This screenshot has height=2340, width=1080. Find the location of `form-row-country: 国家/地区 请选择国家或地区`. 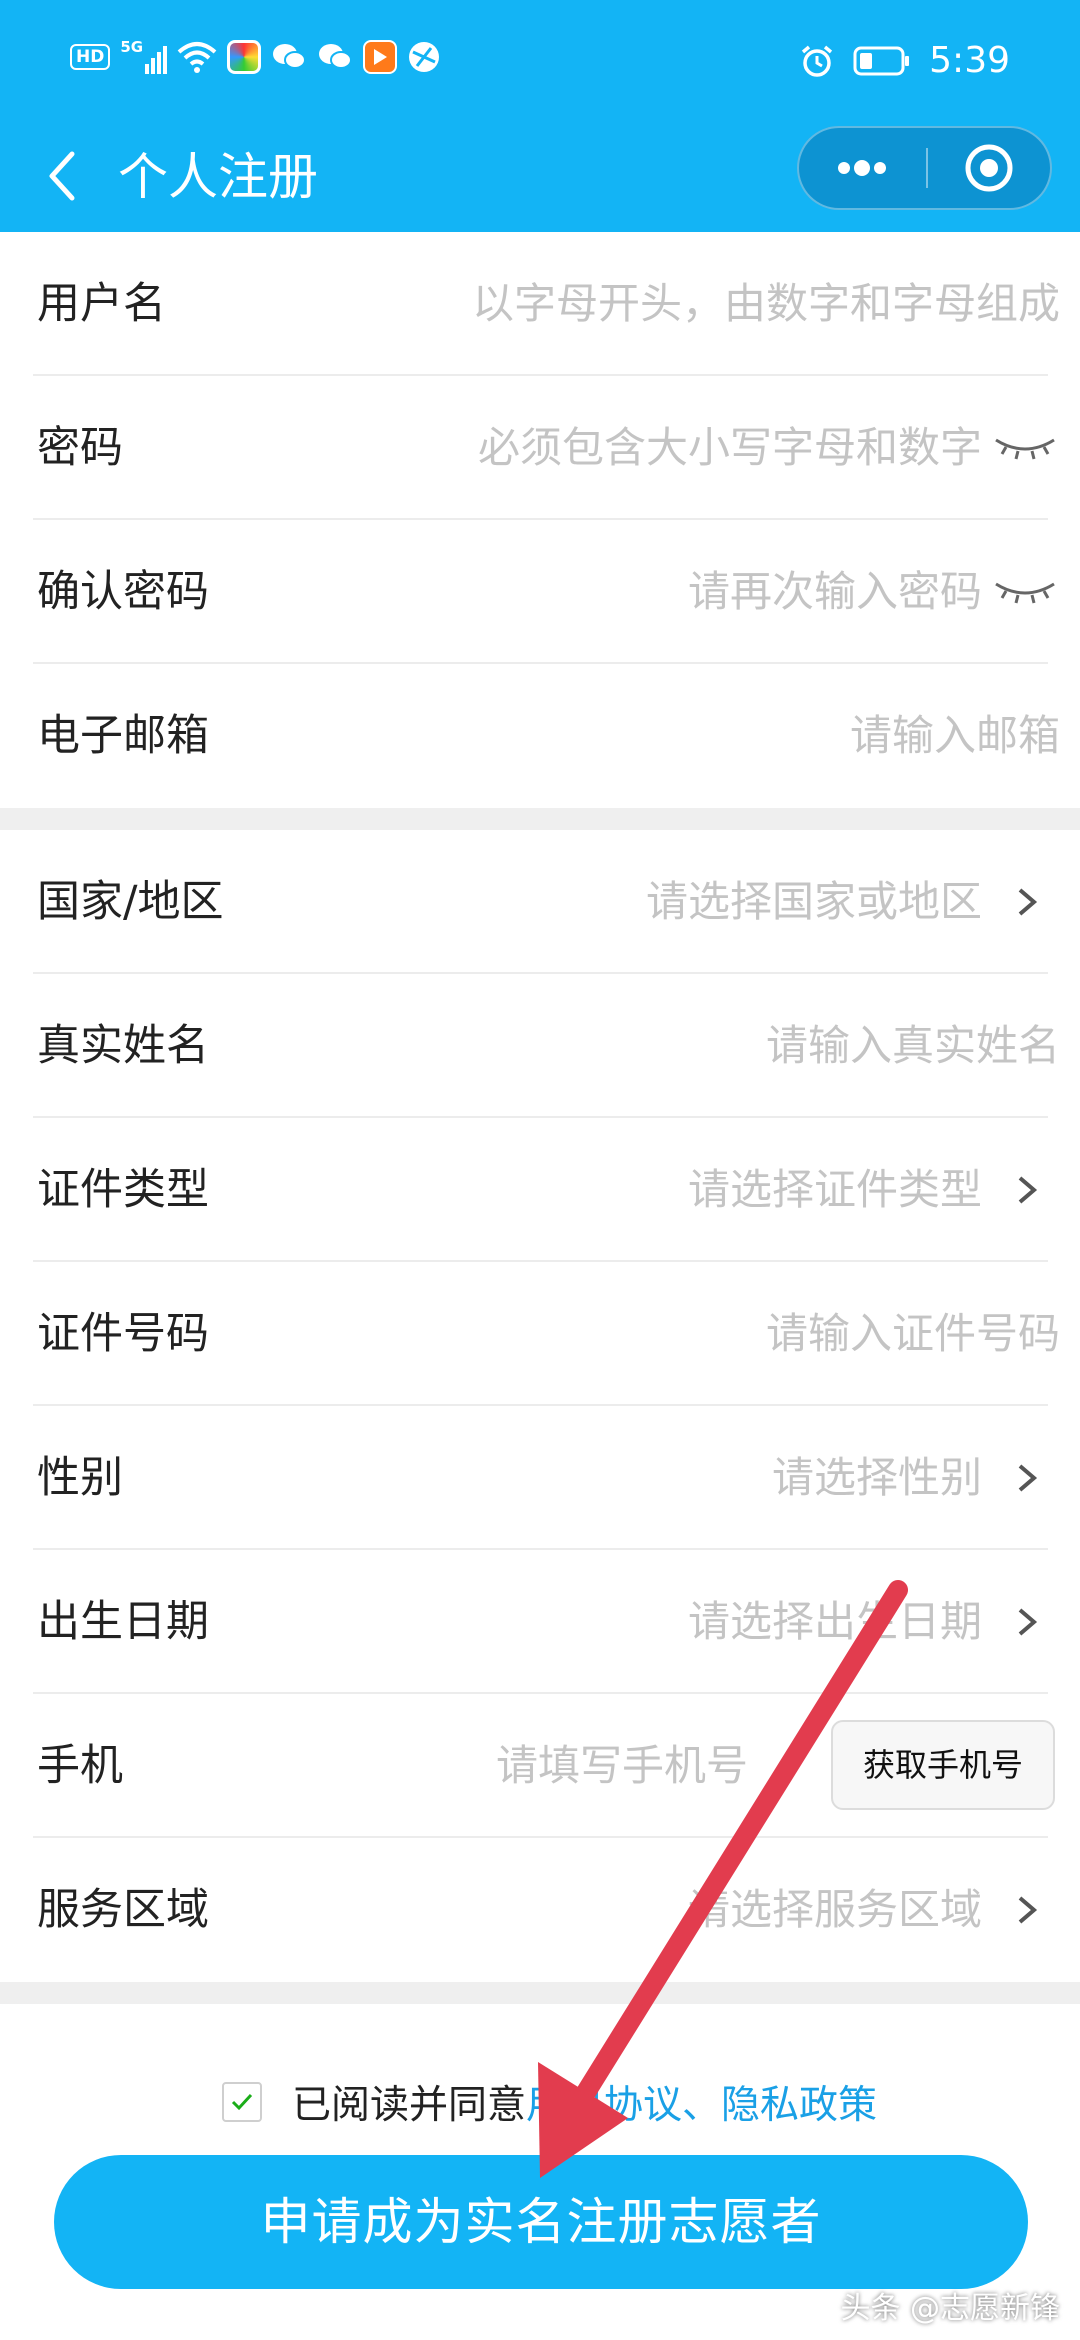

form-row-country: 国家/地区 请选择国家或地区 is located at coordinates (540, 902).